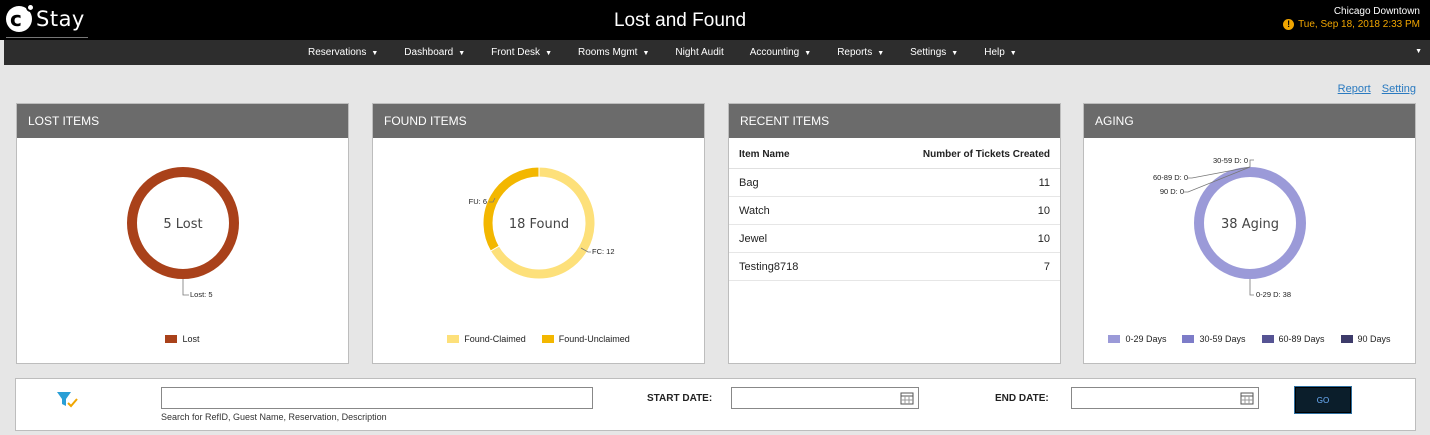 This screenshot has height=435, width=1430. What do you see at coordinates (1137, 339) in the screenshot?
I see `legend-item: 0-29 Days` at bounding box center [1137, 339].